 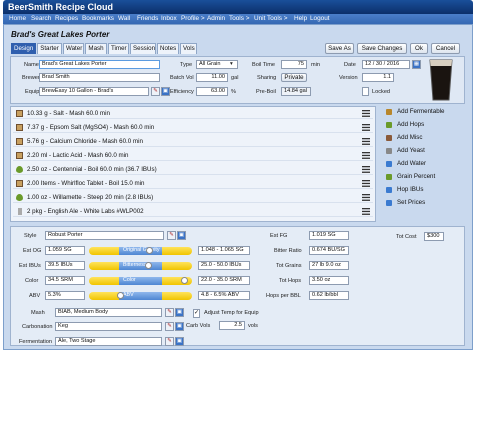 What do you see at coordinates (140, 281) in the screenshot?
I see `color-gauge: Color` at bounding box center [140, 281].